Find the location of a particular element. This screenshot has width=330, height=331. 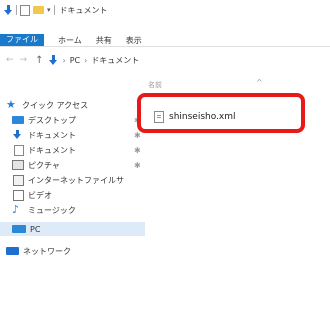

highlight-annotation is located at coordinates (221, 113).